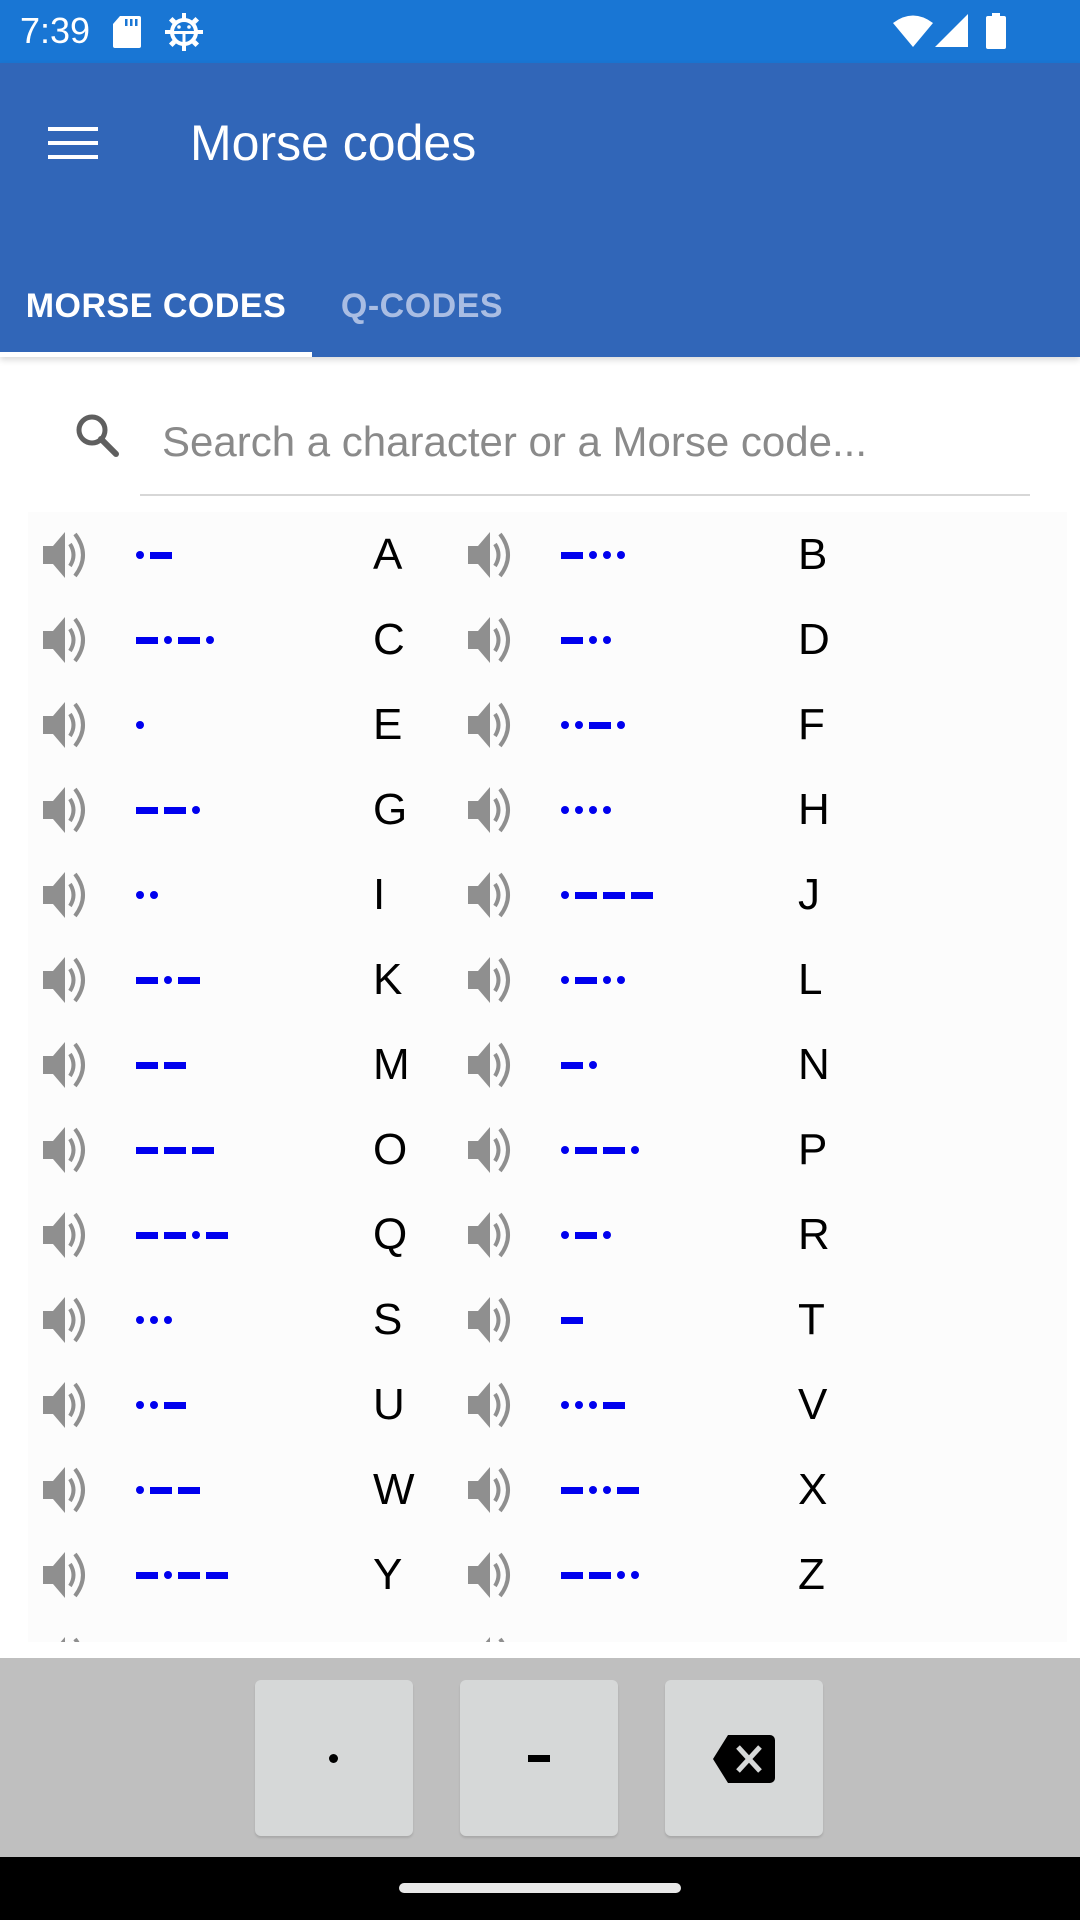  I want to click on character-label: Q, so click(390, 1234).